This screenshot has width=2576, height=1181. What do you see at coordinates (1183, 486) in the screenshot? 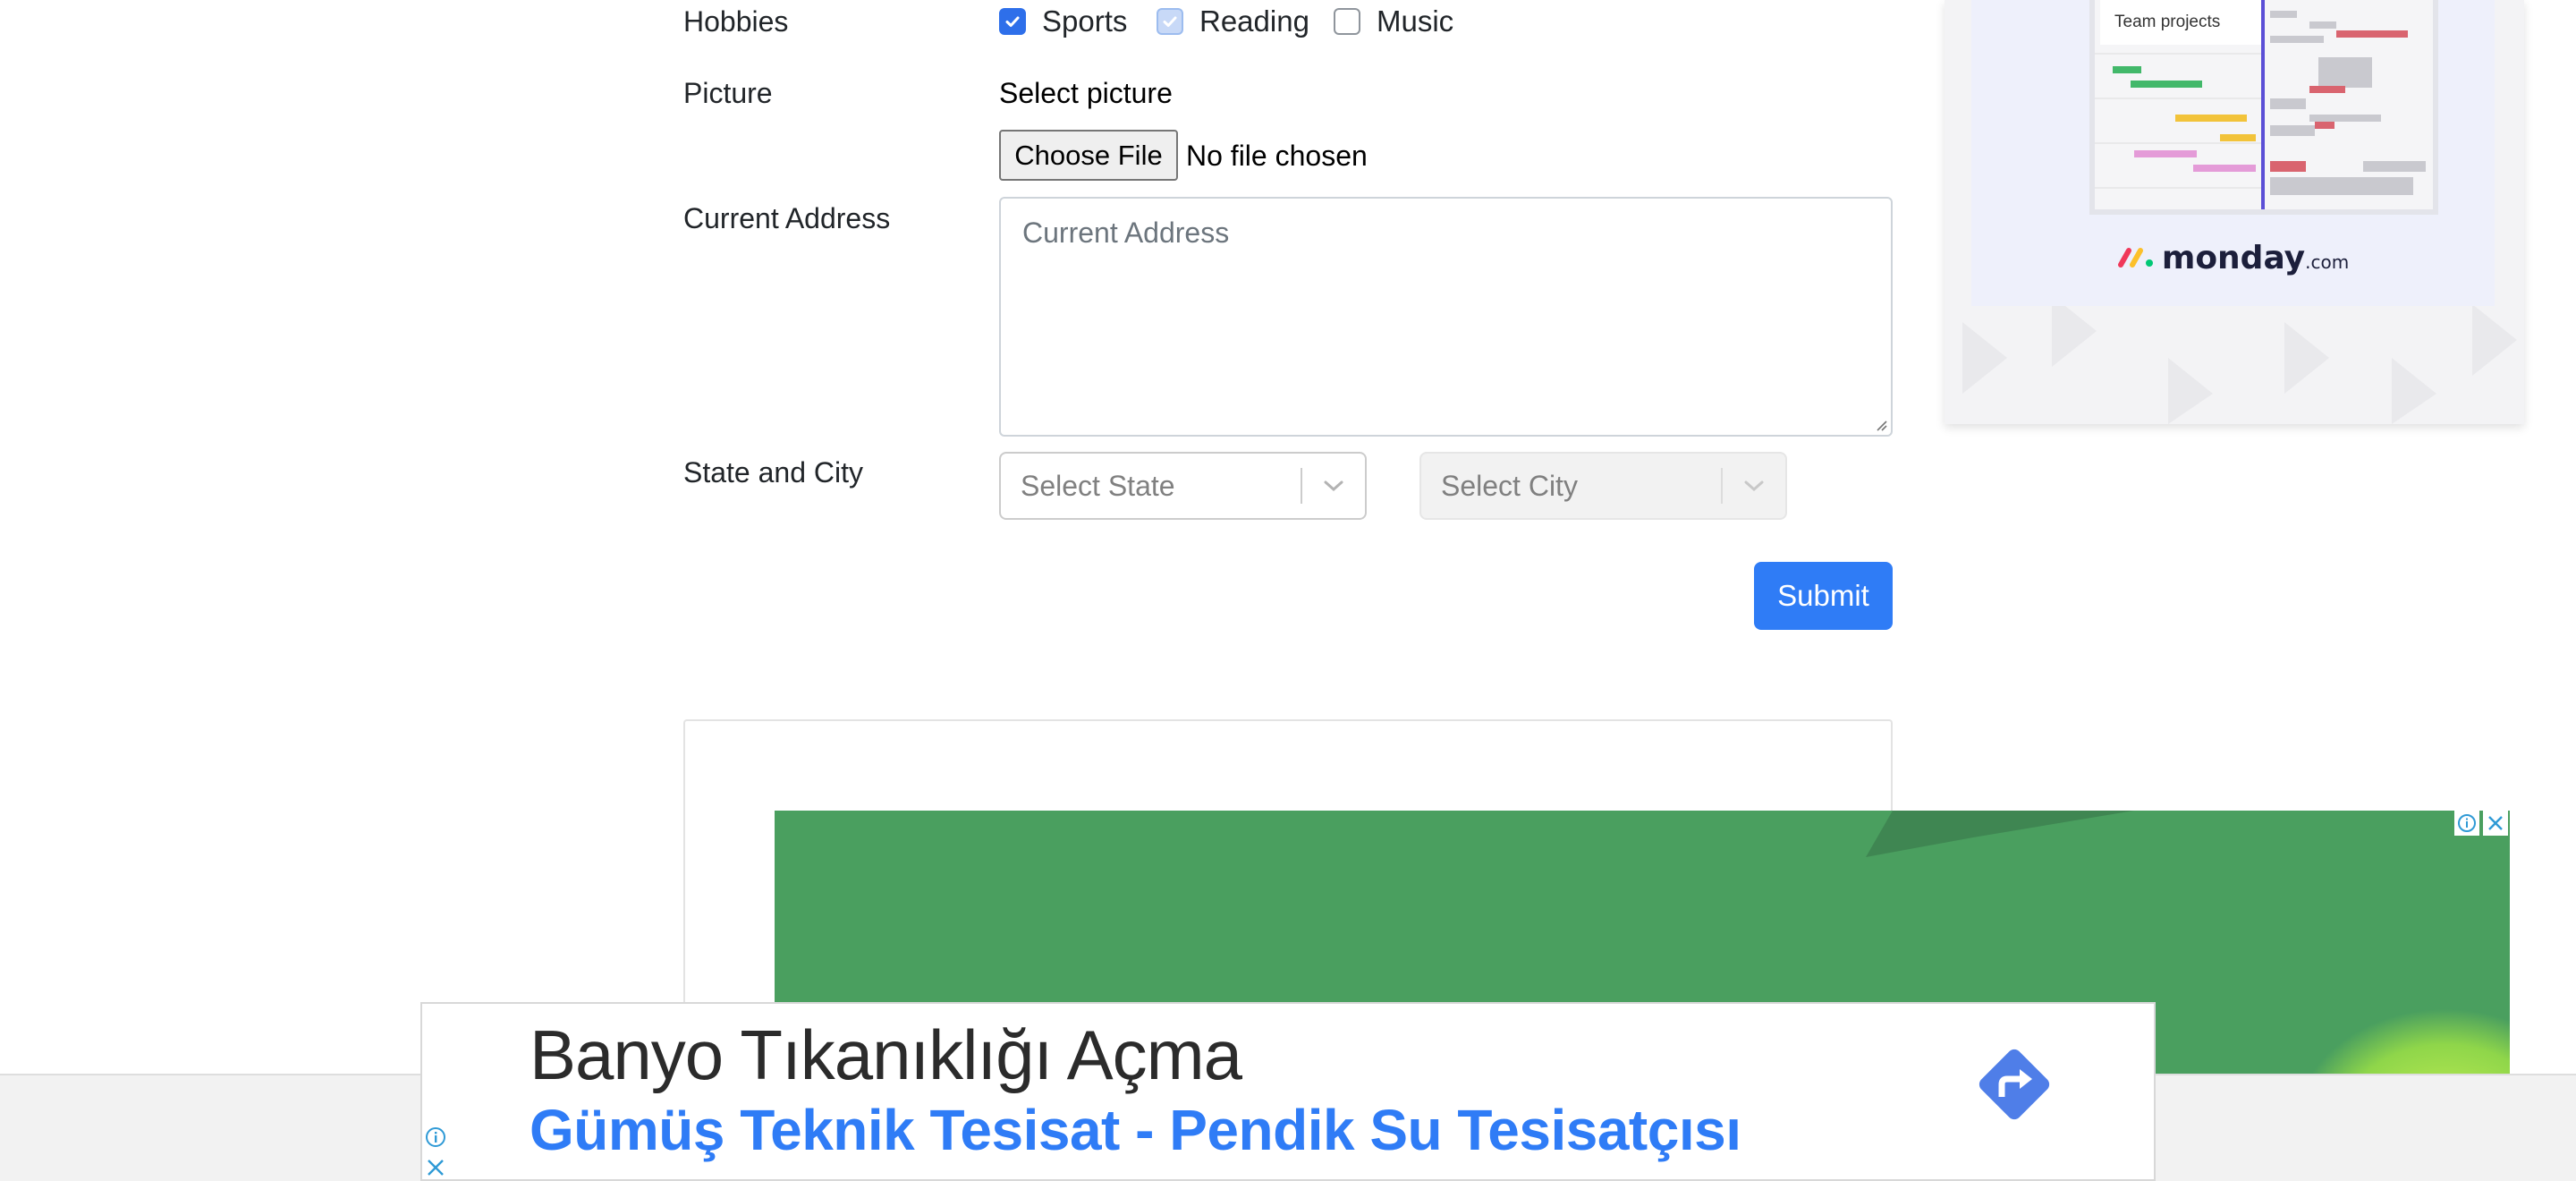
I see `state-select: Select State` at bounding box center [1183, 486].